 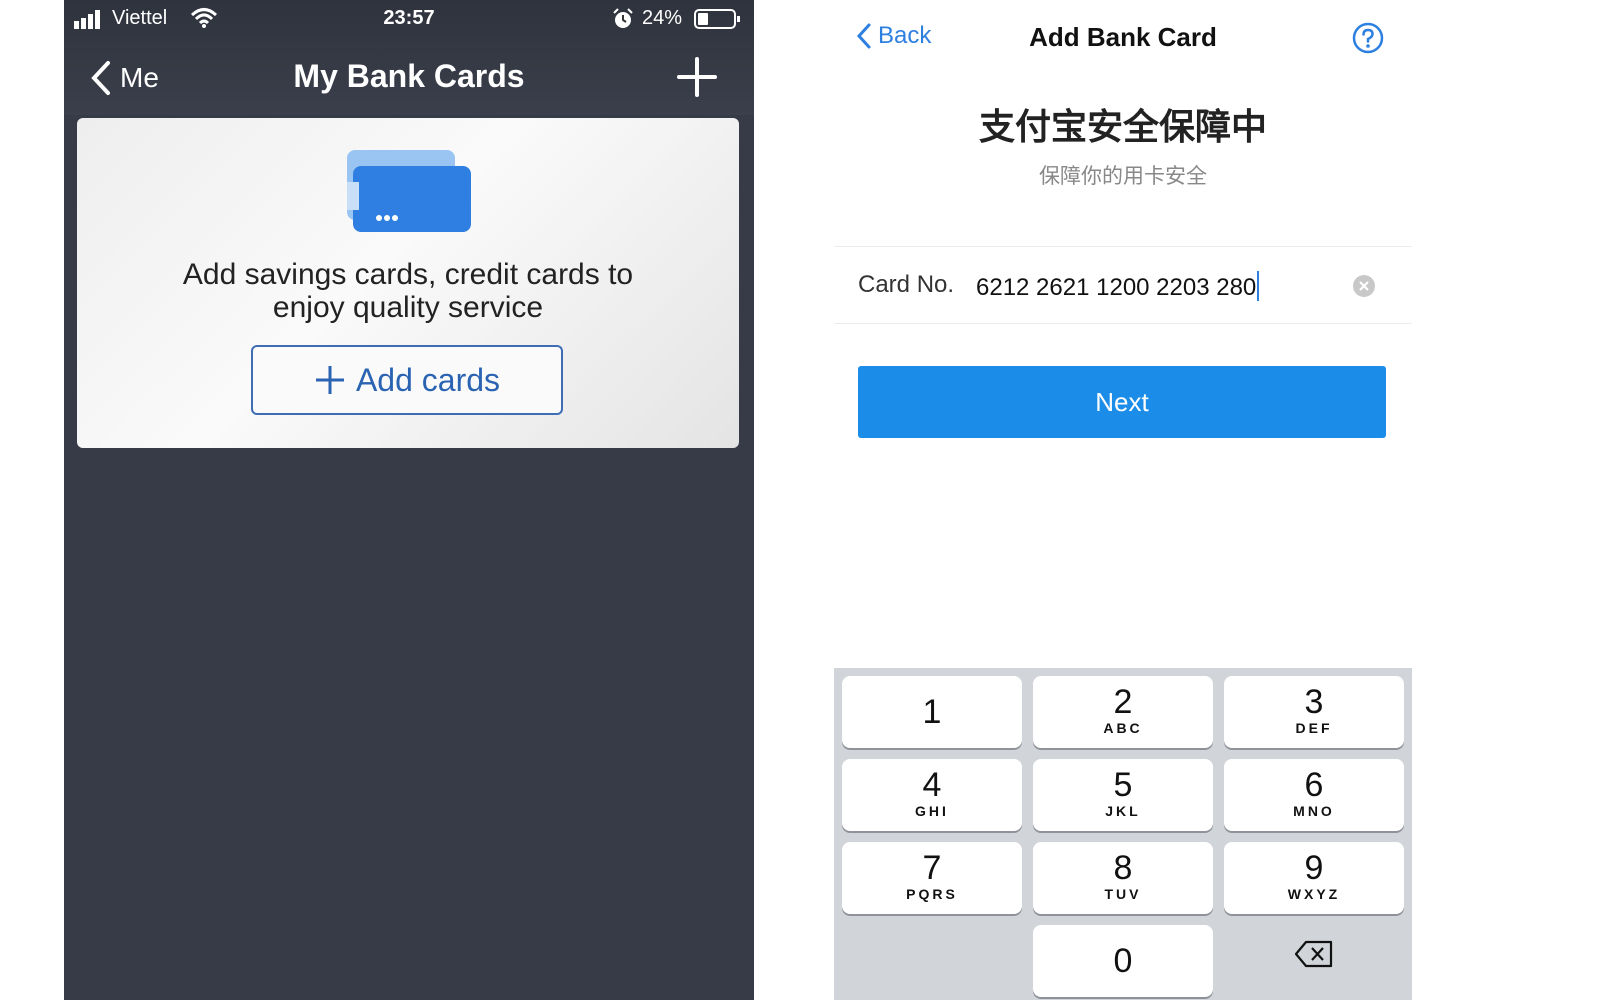 I want to click on key-digit: 6, so click(x=1314, y=785).